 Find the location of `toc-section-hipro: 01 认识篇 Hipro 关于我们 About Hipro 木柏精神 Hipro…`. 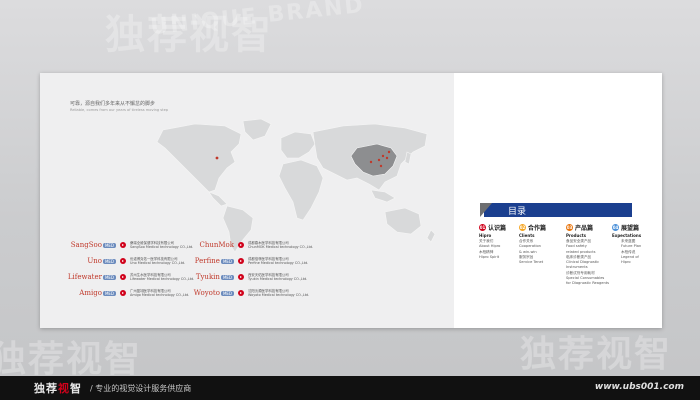

toc-section-hipro: 01 认识篇 Hipro 关于我们 About Hipro 木柏精神 Hipro… is located at coordinates (492, 241).